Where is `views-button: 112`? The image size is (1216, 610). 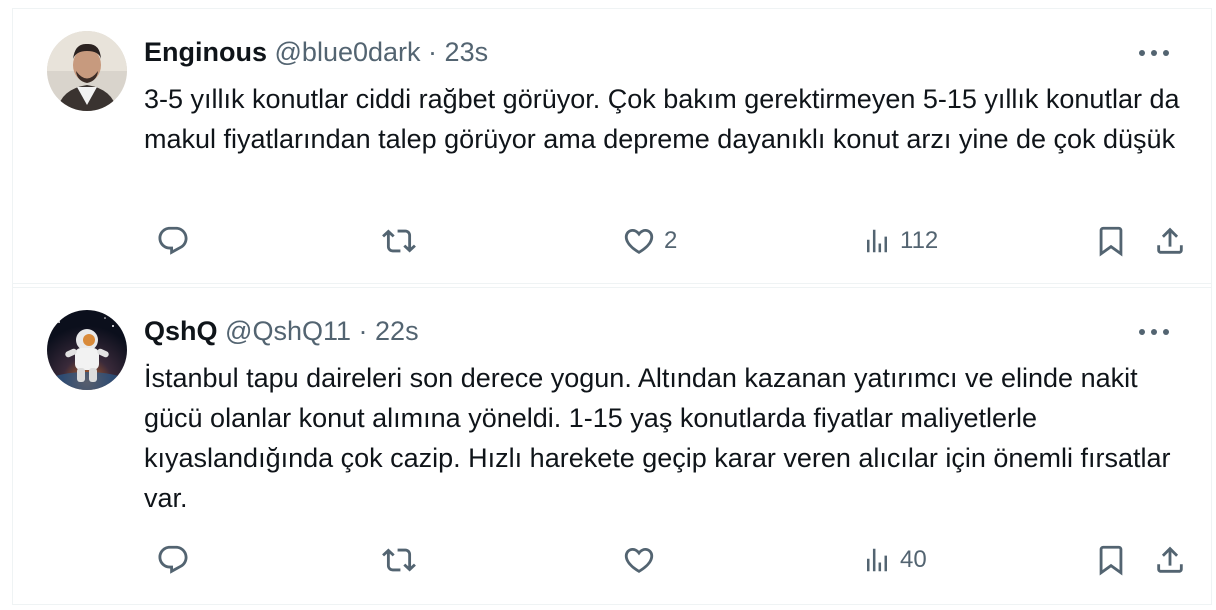
views-button: 112 is located at coordinates (900, 241).